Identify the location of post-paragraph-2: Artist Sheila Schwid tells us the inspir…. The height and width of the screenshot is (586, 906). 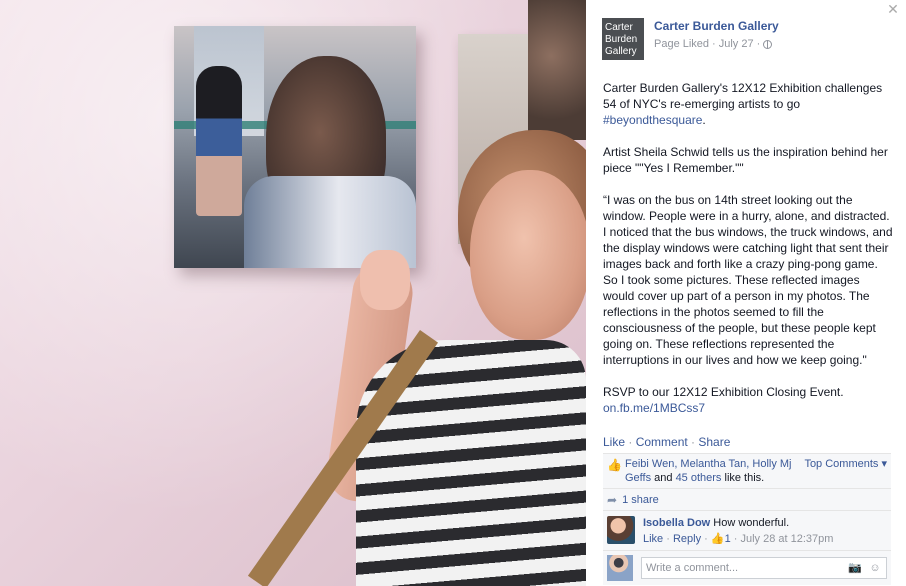
(745, 160).